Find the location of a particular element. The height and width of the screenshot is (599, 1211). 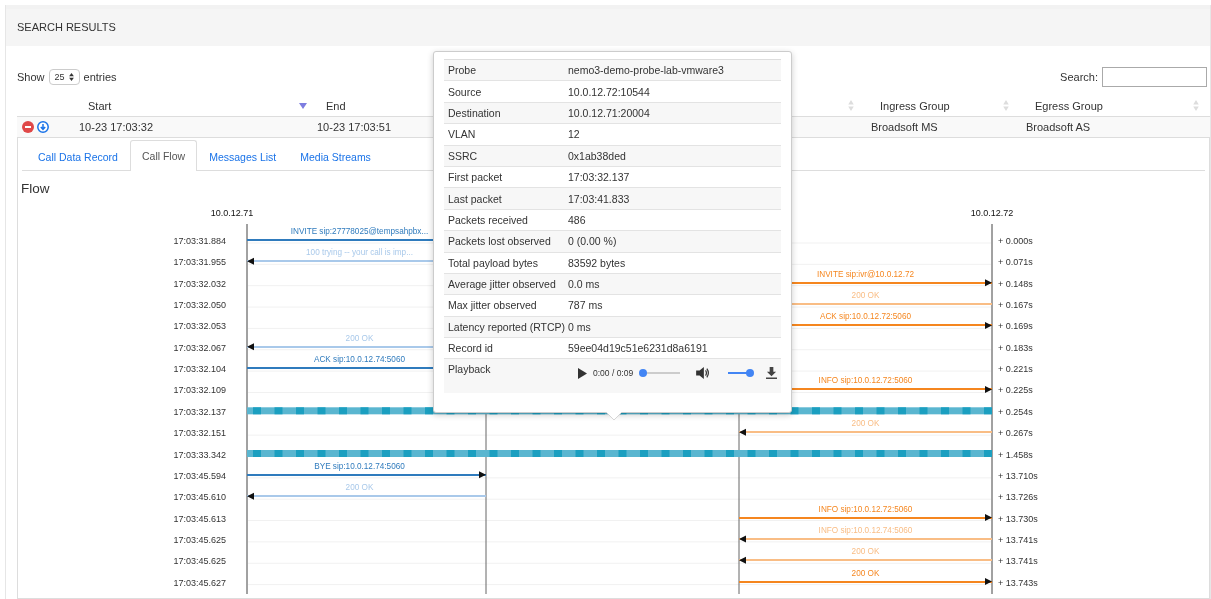

table-cell-text: Broadsoft AS is located at coordinates (1058, 127).